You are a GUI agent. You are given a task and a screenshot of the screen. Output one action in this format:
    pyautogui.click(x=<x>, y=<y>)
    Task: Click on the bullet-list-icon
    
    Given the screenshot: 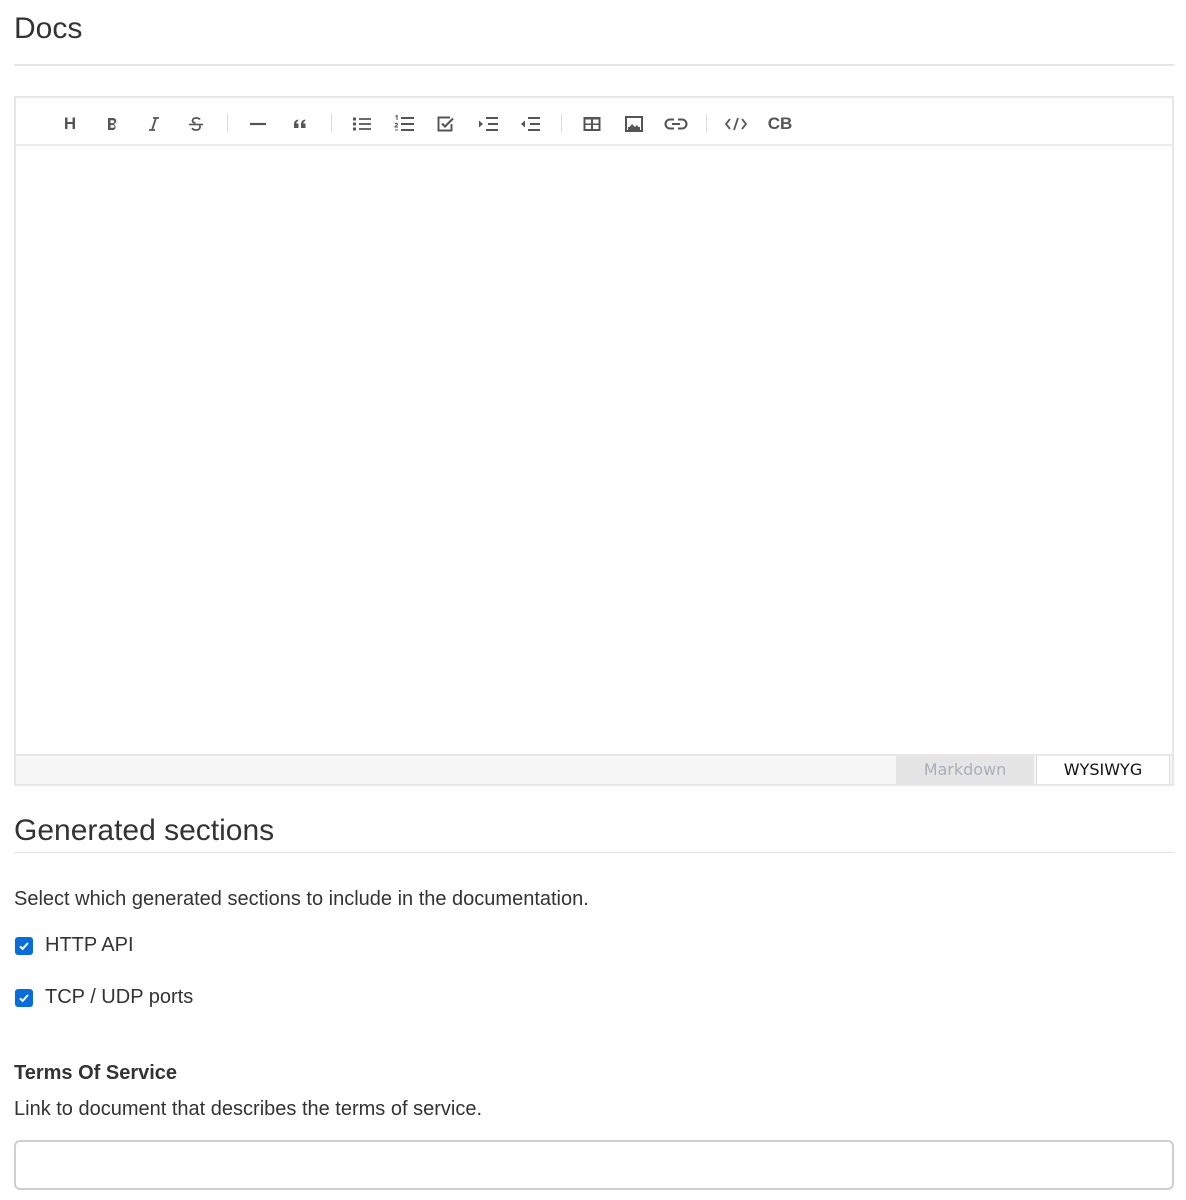 What is the action you would take?
    pyautogui.click(x=362, y=124)
    